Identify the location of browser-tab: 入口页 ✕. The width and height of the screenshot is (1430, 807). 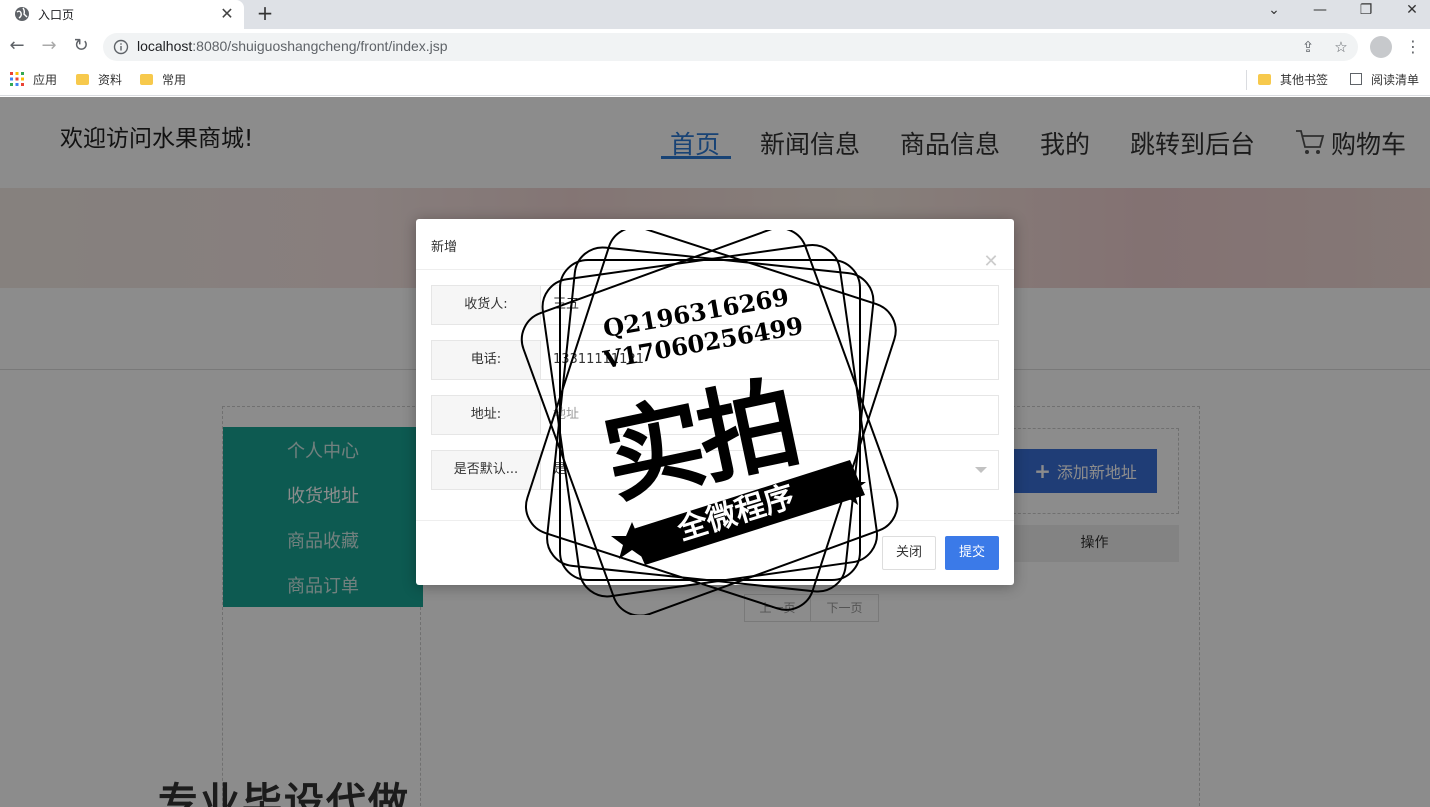
(122, 14).